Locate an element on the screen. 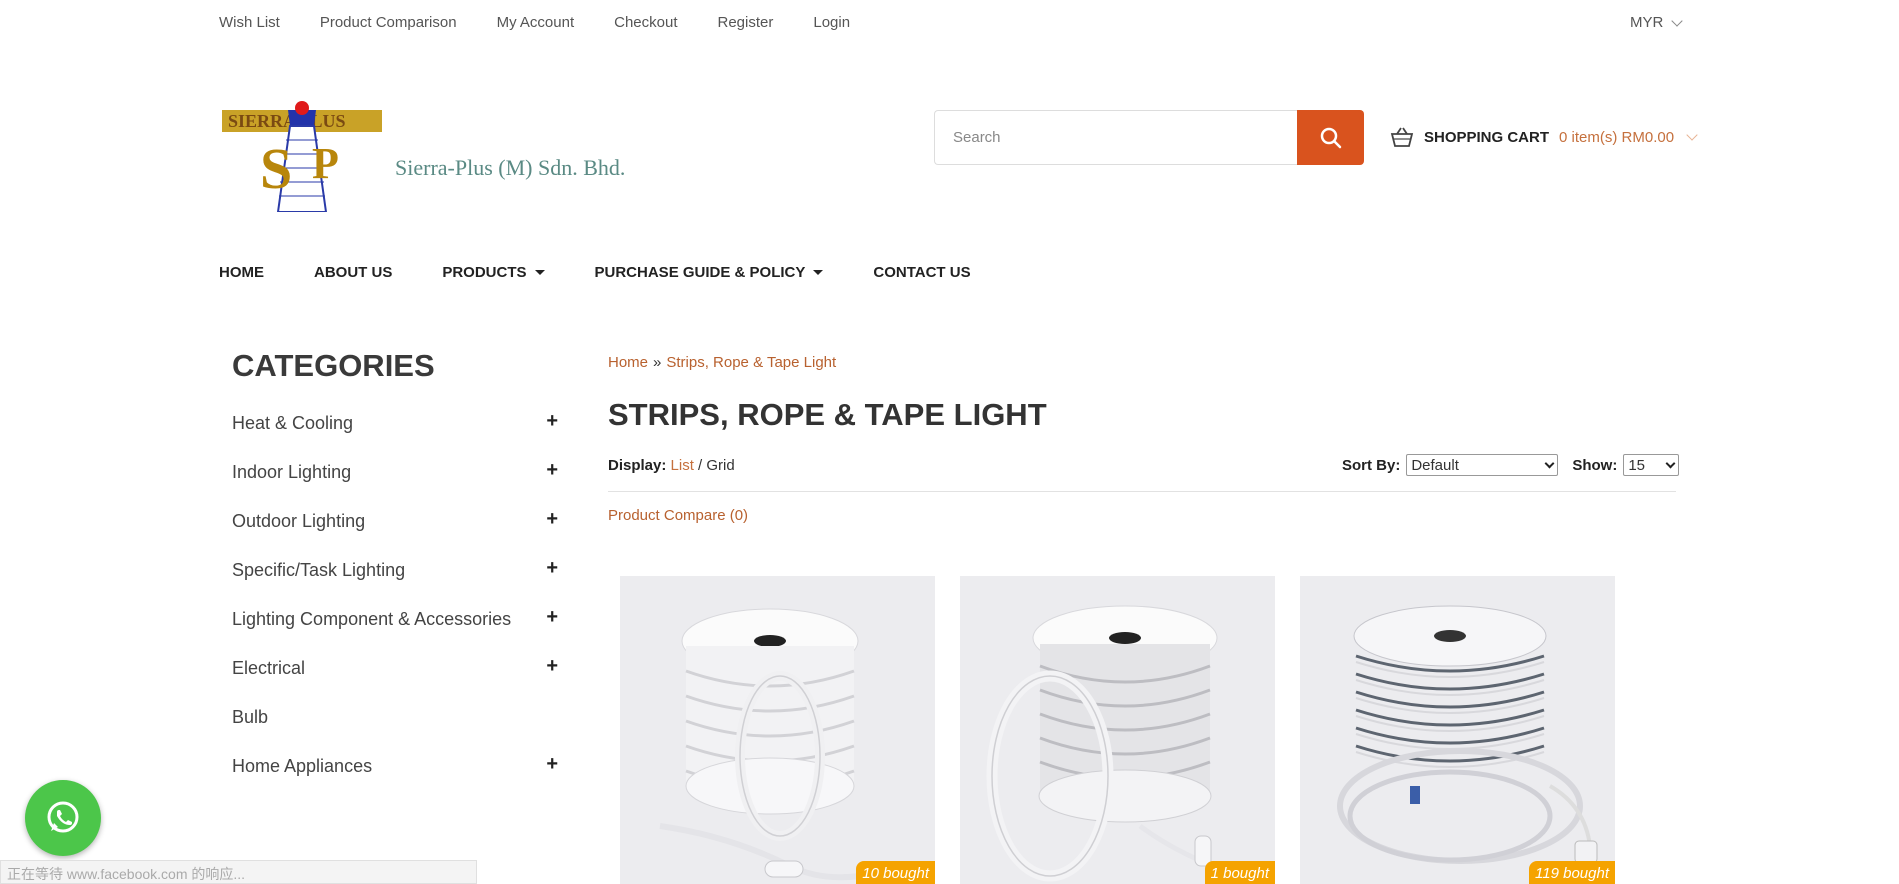 This screenshot has width=1899, height=884. bought-count-badge: 10 bought is located at coordinates (895, 872).